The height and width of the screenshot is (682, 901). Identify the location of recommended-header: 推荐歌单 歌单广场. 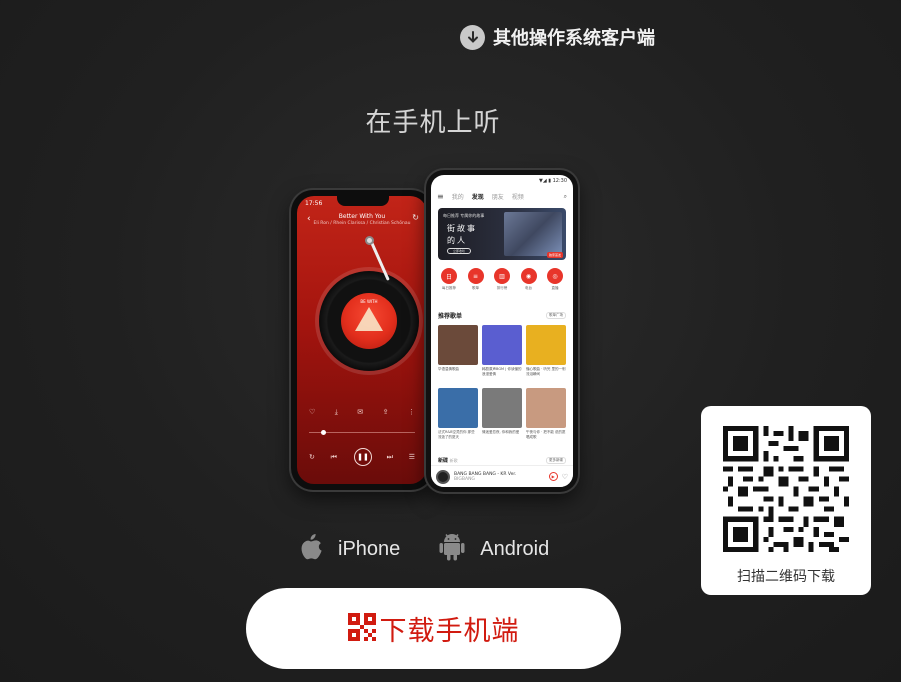
(502, 315).